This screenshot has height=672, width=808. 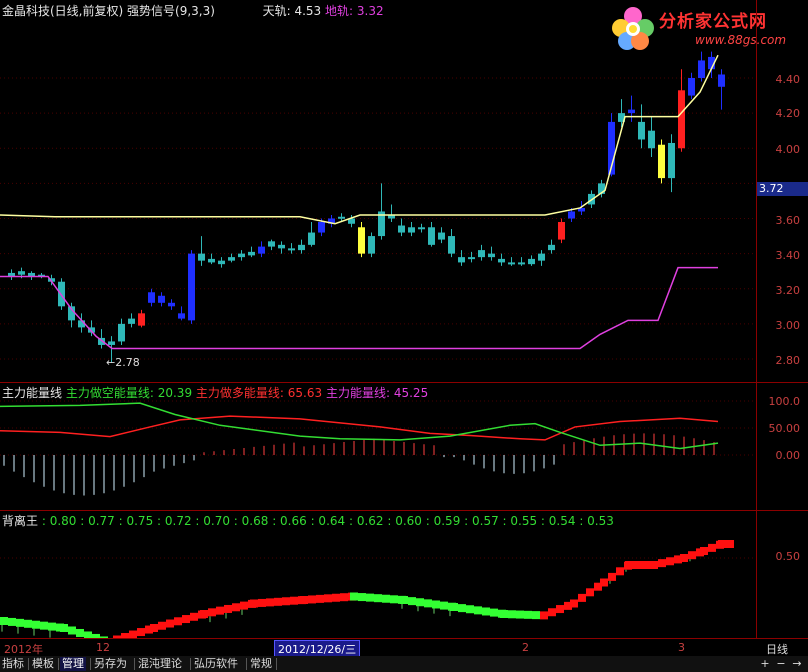 I want to click on date-label-feb: 2, so click(x=525, y=647).